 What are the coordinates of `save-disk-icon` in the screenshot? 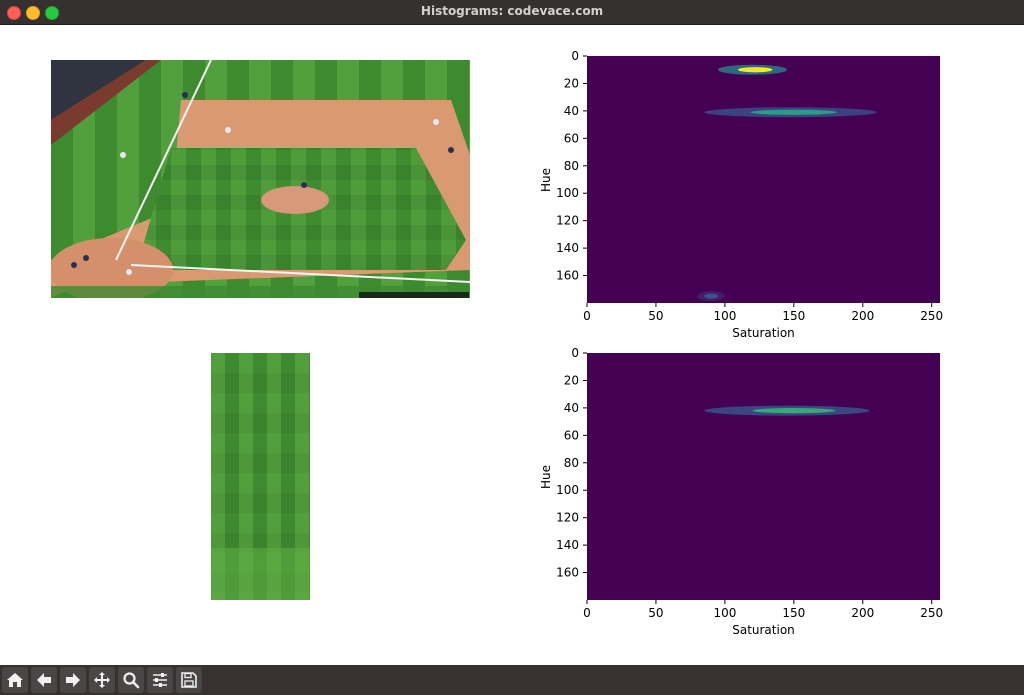 It's located at (189, 680).